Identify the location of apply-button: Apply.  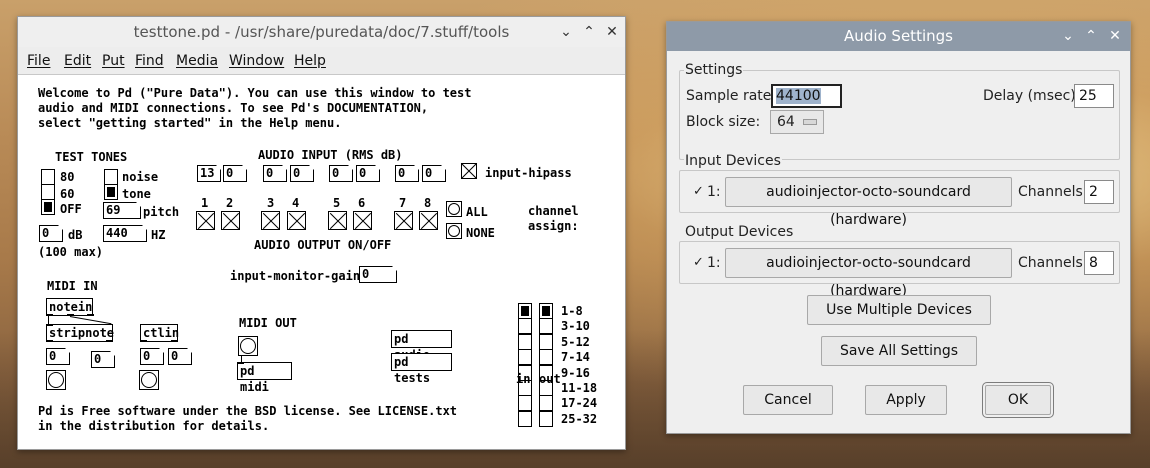
(906, 400).